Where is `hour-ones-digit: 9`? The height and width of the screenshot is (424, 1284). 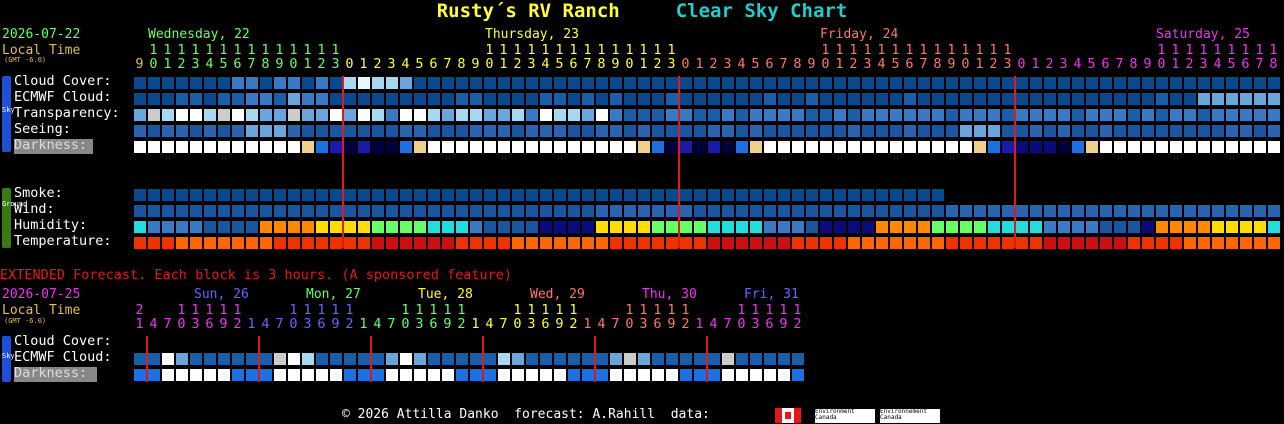 hour-ones-digit: 9 is located at coordinates (279, 64).